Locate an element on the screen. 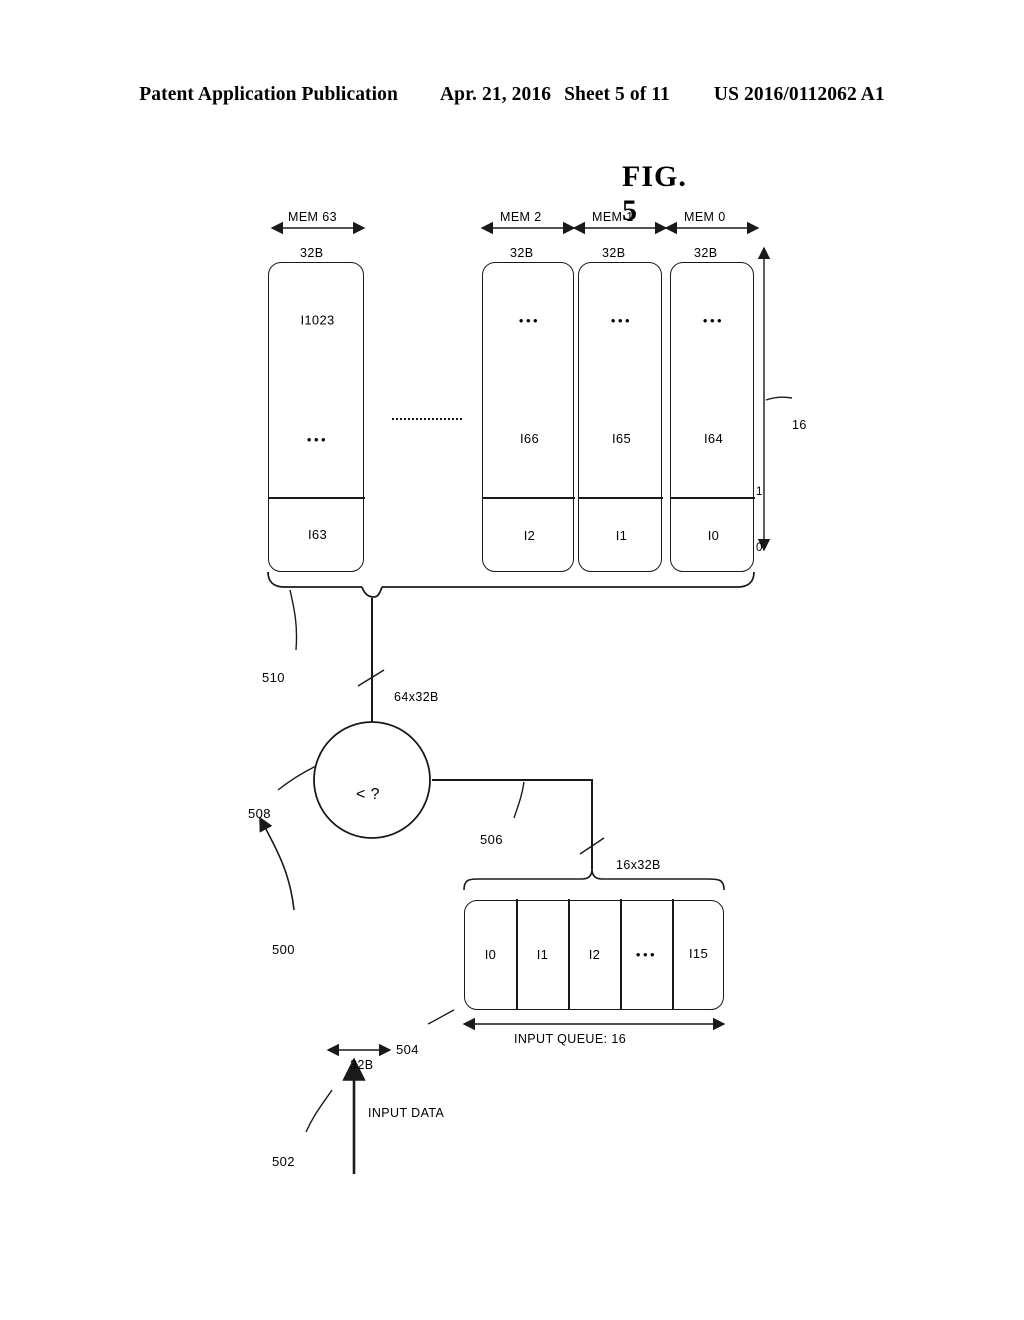 Image resolution: width=1024 pixels, height=1320 pixels. memory-bank-spine is located at coordinates (511, 584).